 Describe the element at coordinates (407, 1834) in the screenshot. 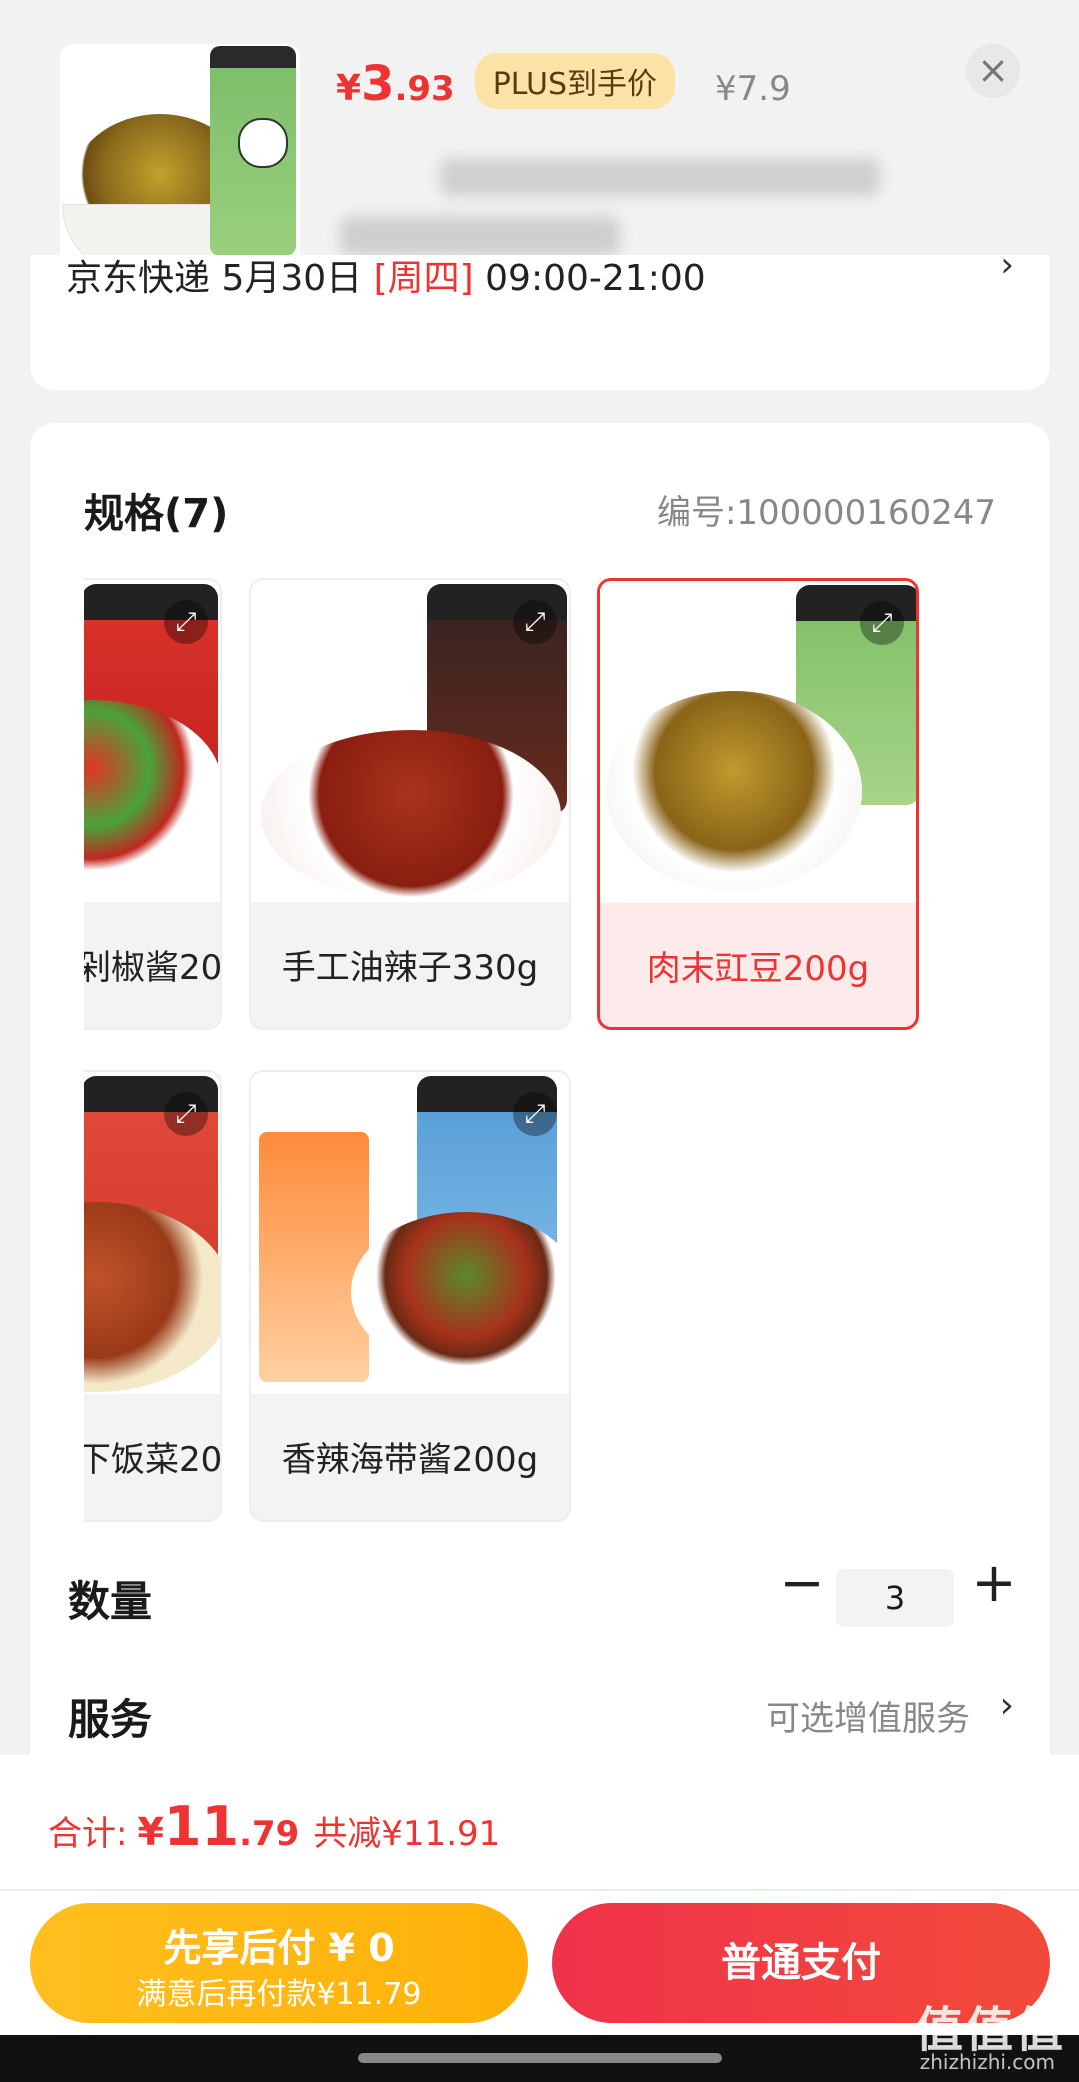

I see `total-discount: 共减¥11.91` at that location.